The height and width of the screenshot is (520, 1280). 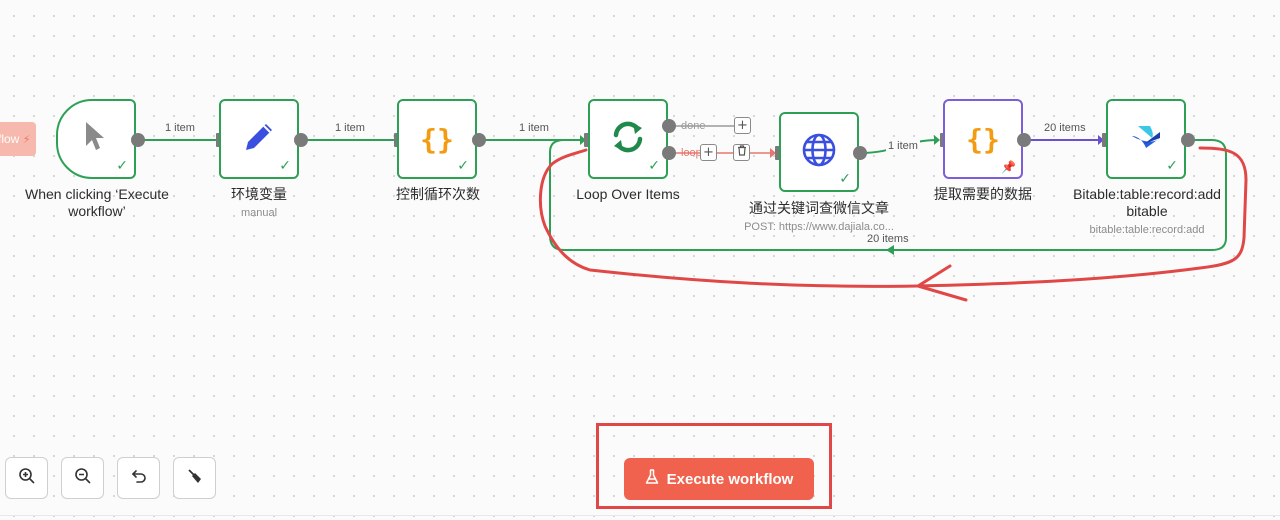 What do you see at coordinates (693, 126) in the screenshot?
I see `edge-label-done: done` at bounding box center [693, 126].